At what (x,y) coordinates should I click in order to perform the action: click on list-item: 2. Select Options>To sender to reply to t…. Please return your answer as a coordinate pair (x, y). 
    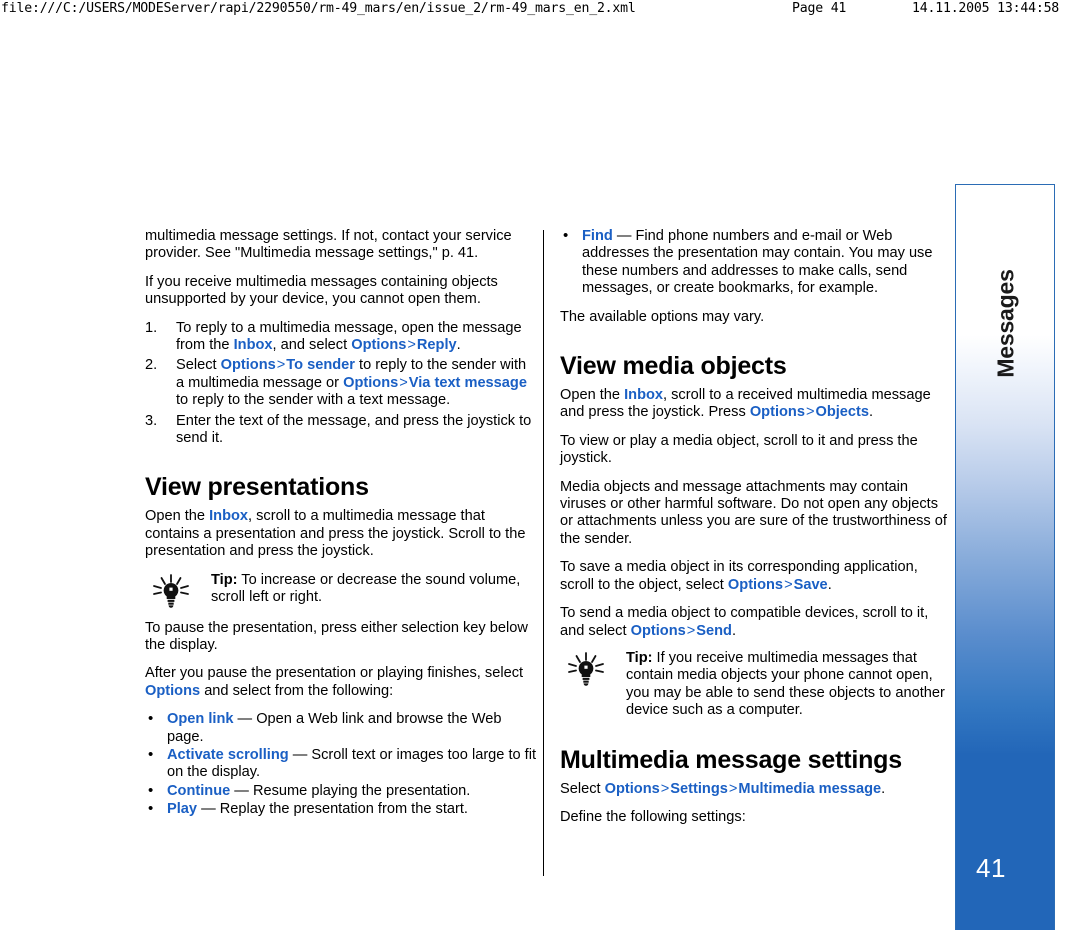
    Looking at the image, I should click on (341, 383).